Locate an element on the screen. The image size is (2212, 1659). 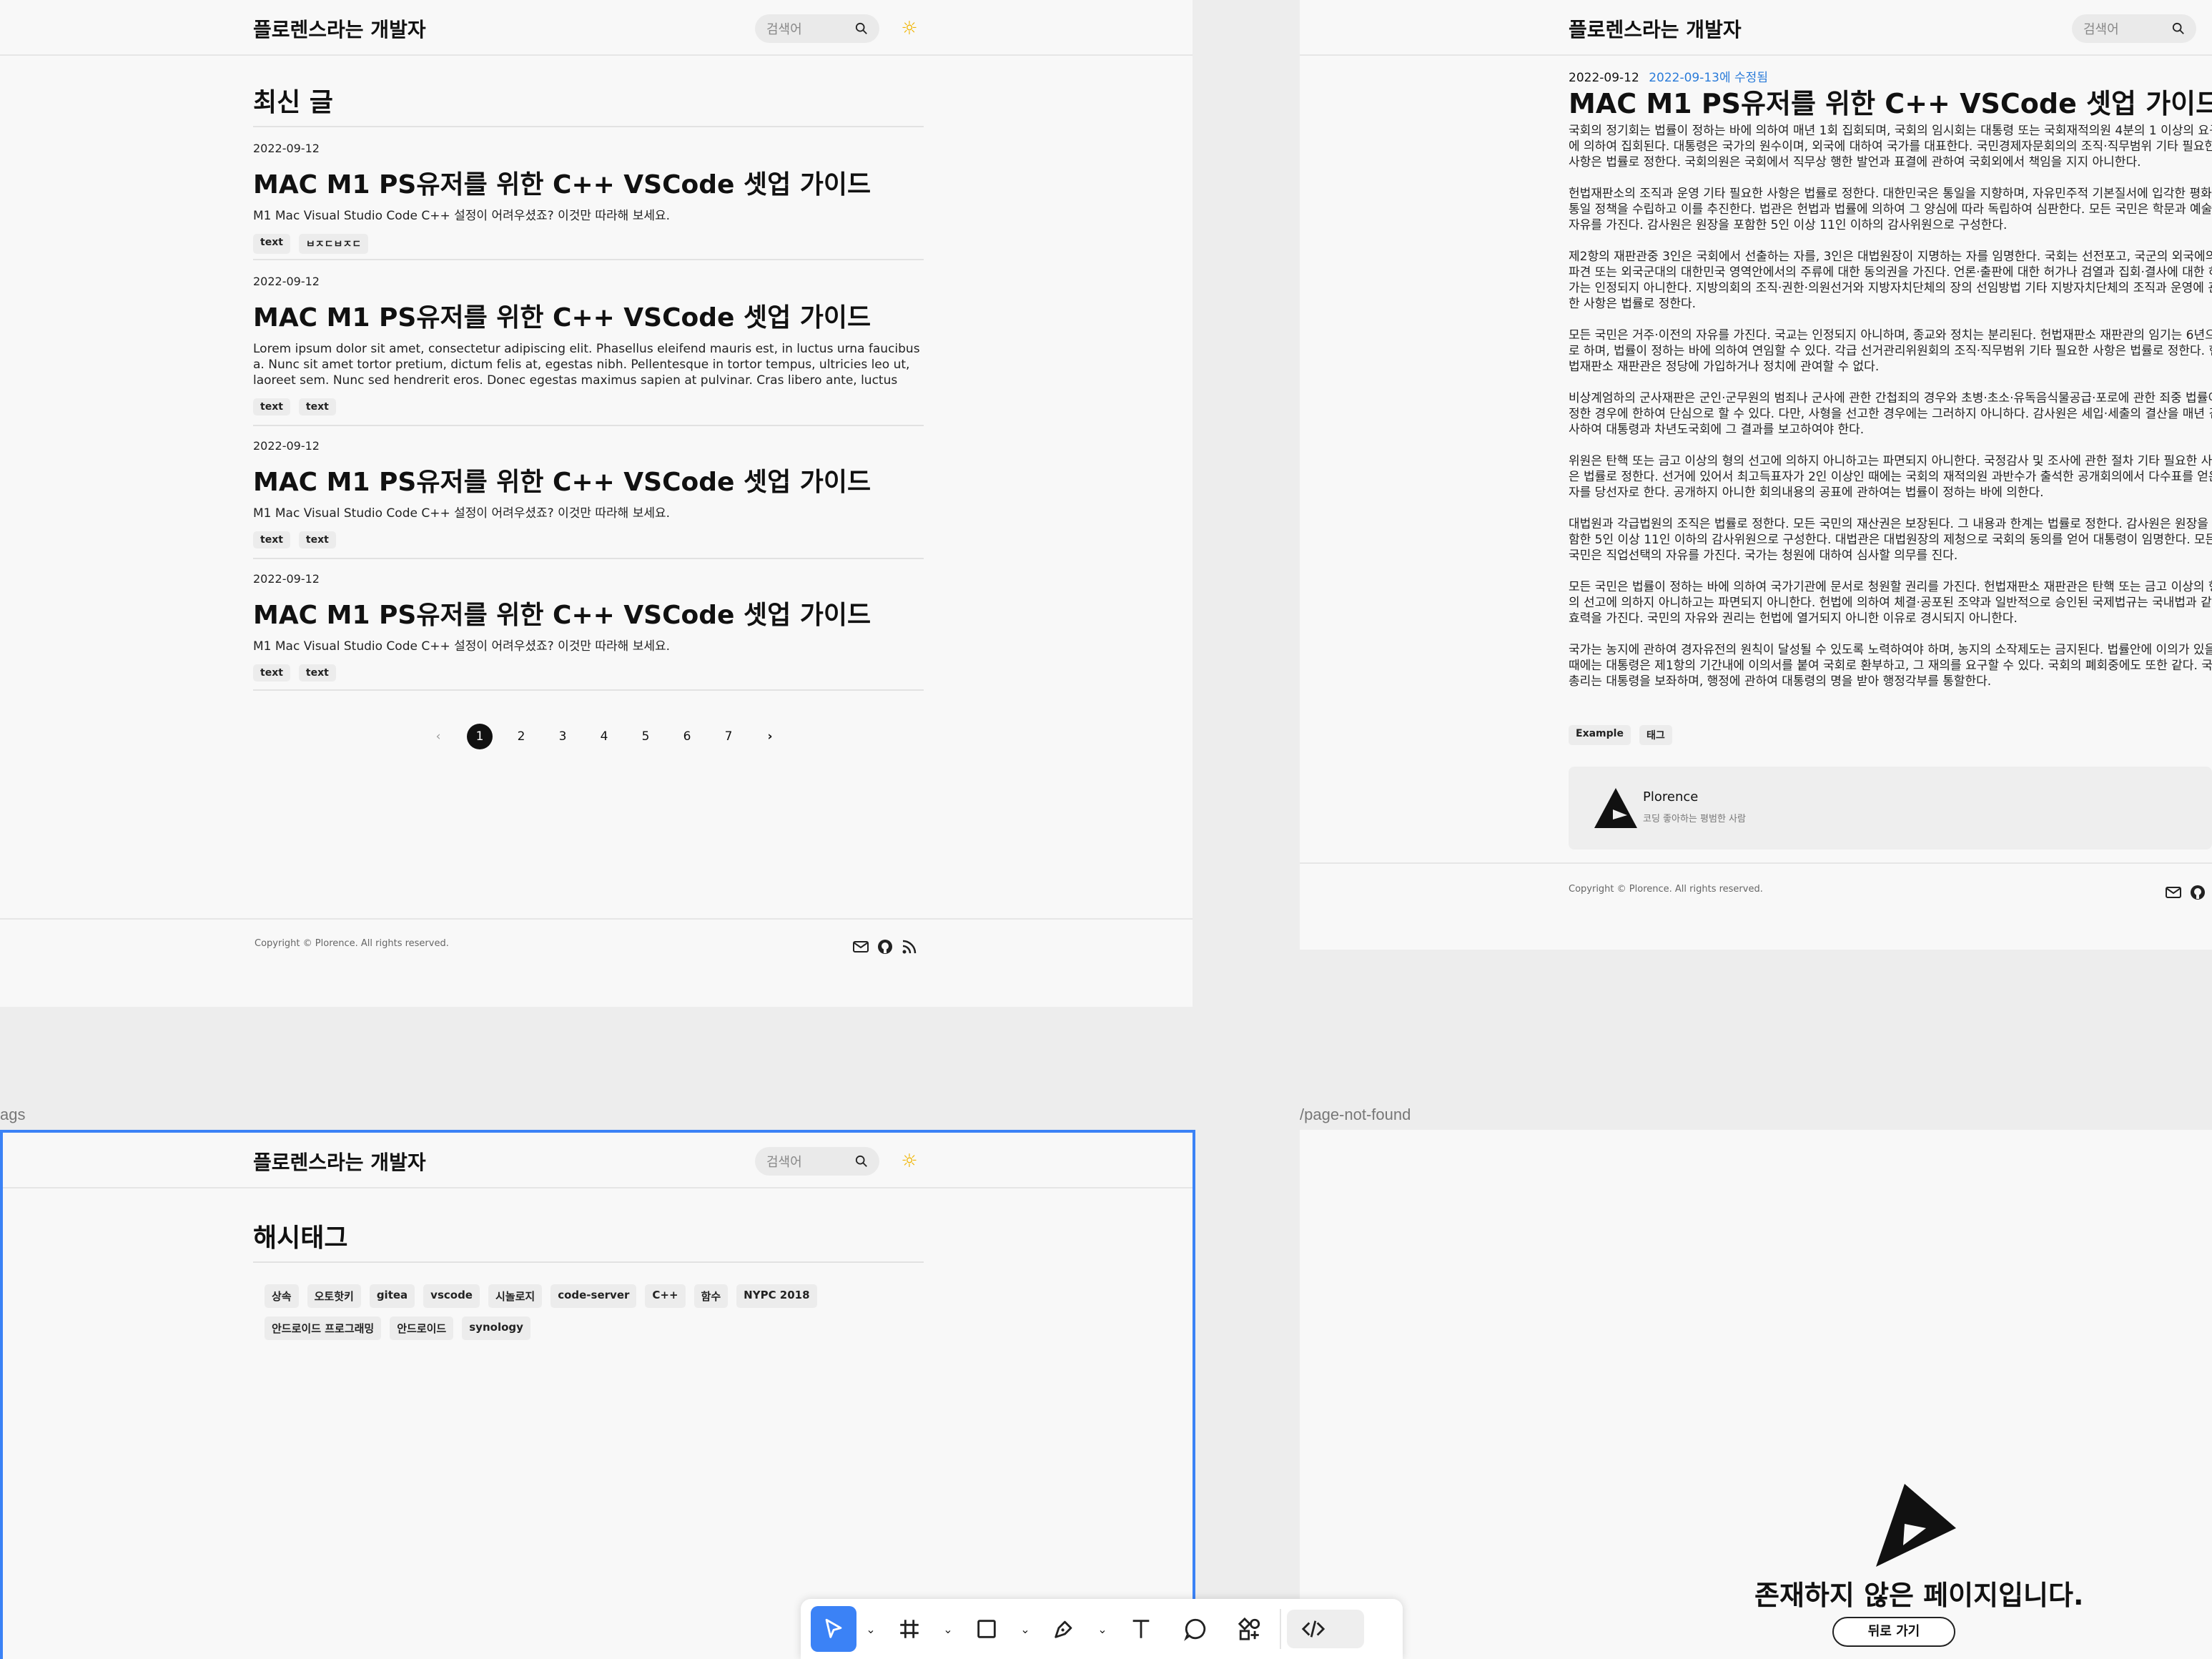
footer-icons is located at coordinates (2185, 893).